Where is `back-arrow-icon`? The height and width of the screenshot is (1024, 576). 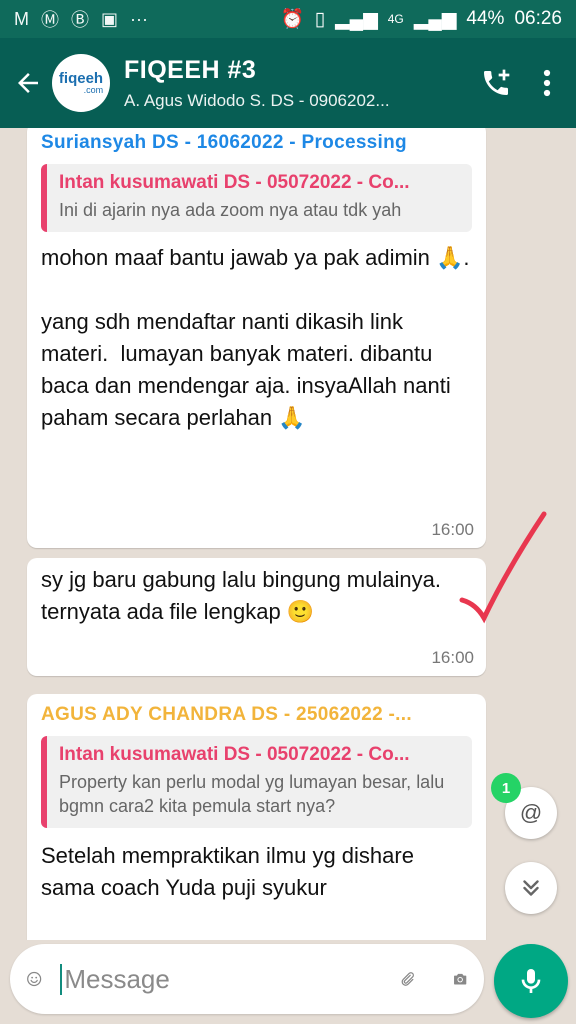 back-arrow-icon is located at coordinates (28, 83).